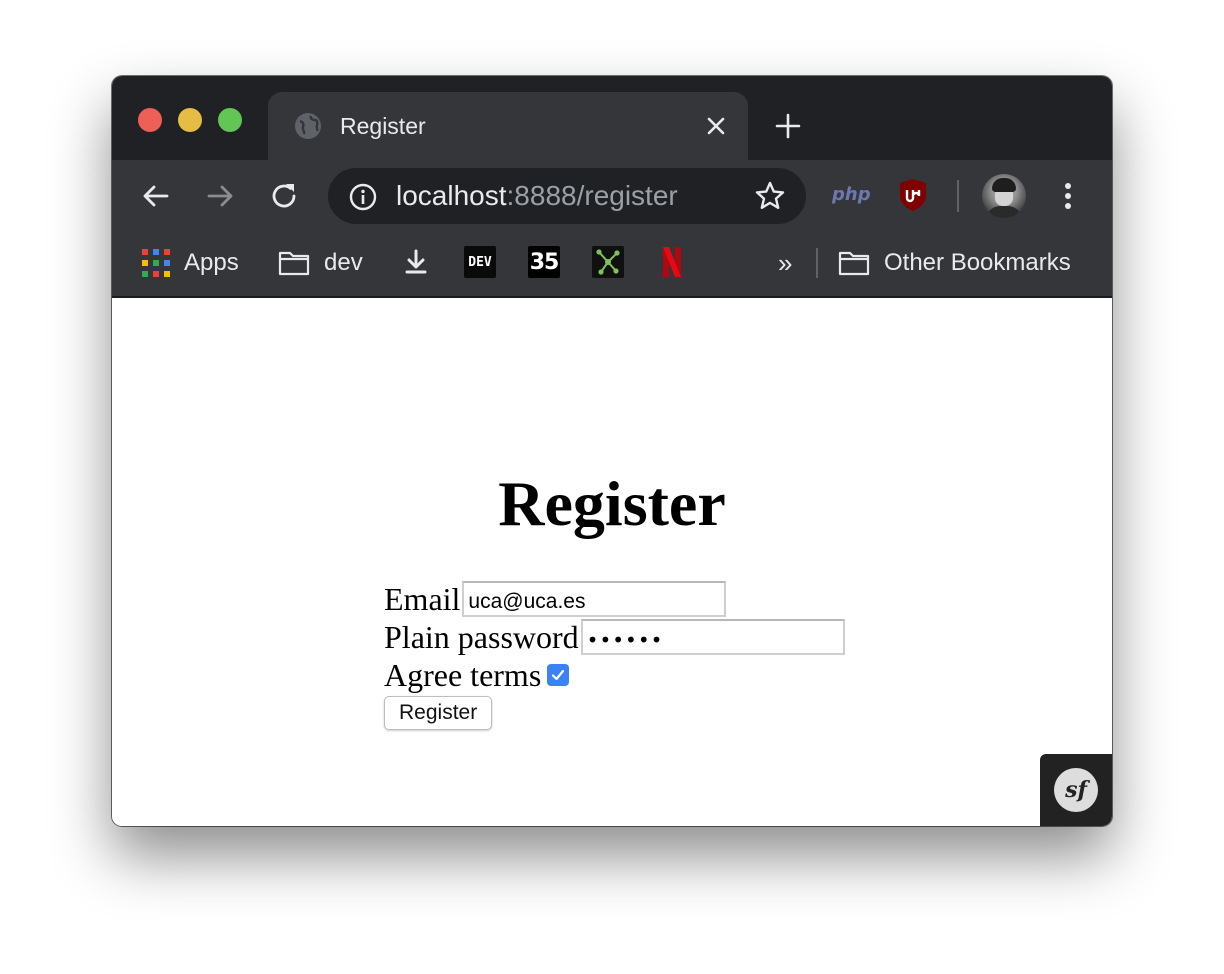  What do you see at coordinates (508, 126) in the screenshot?
I see `active-tab: Register` at bounding box center [508, 126].